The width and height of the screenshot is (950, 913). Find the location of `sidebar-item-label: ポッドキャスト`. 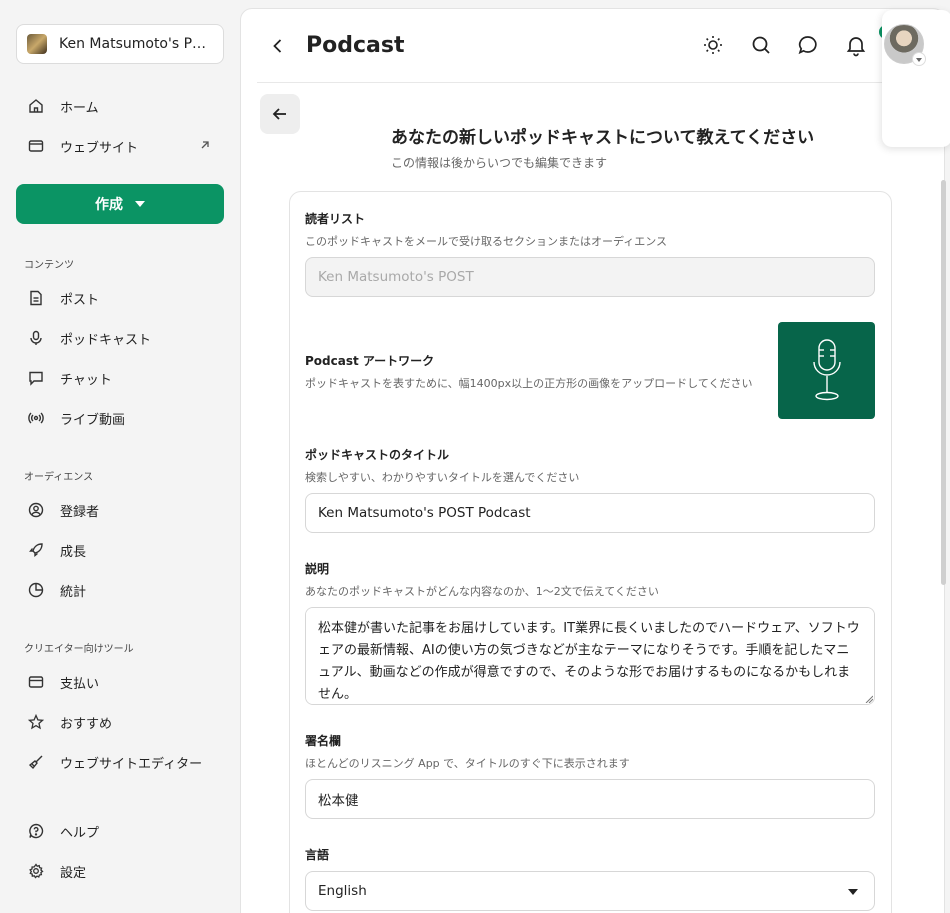

sidebar-item-label: ポッドキャスト is located at coordinates (106, 340).